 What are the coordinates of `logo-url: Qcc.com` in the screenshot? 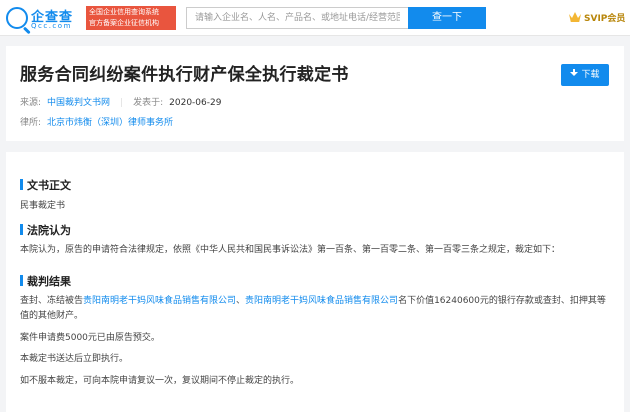 It's located at (51, 26).